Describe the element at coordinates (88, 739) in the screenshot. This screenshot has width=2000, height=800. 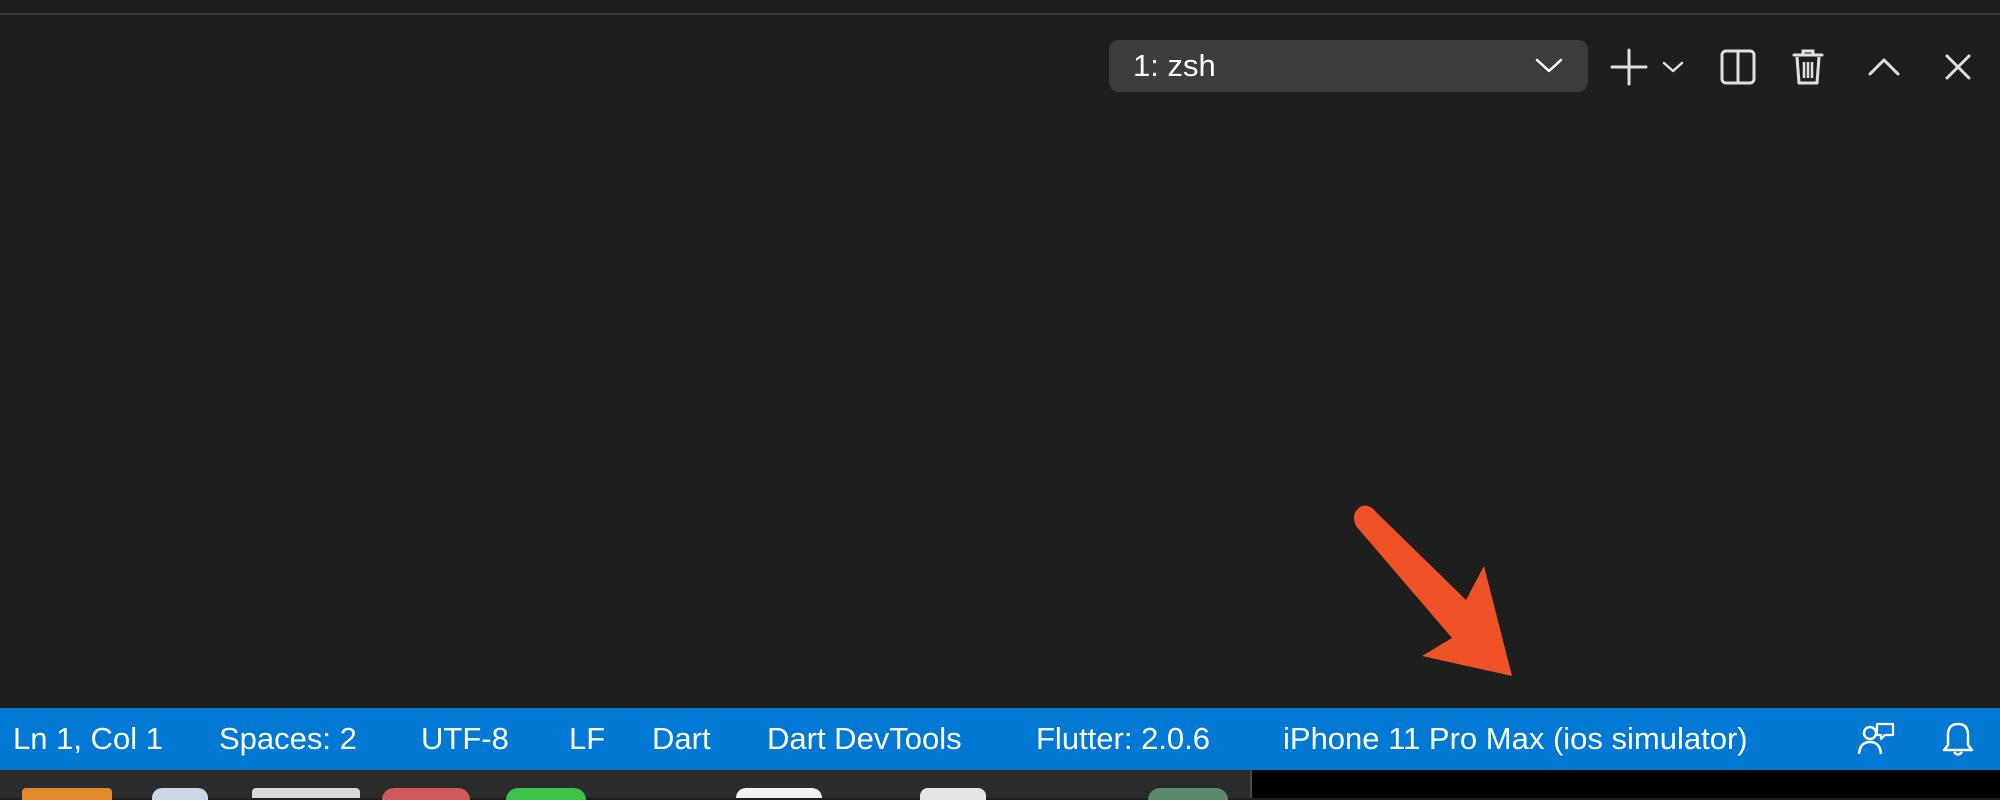
I see `cursor-position: Ln 1, Col 1` at that location.